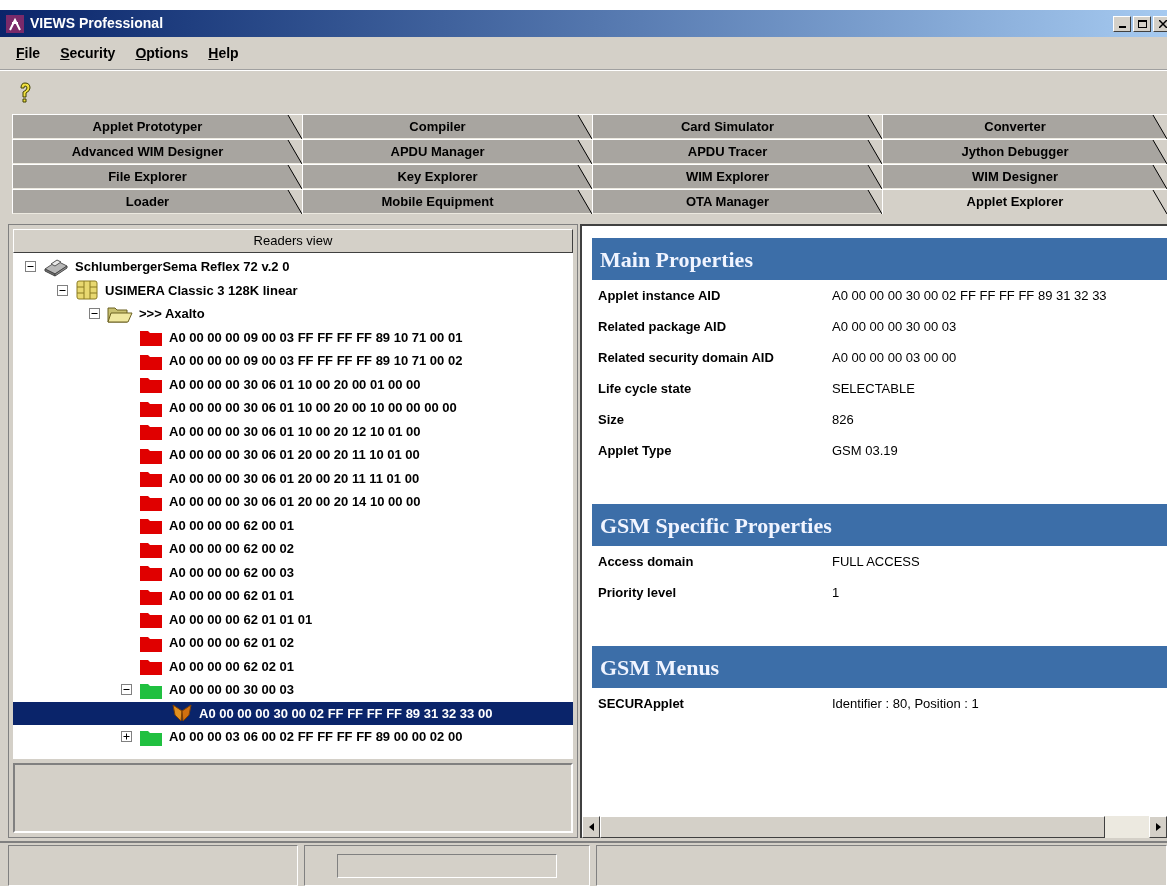  Describe the element at coordinates (1024, 176) in the screenshot. I see `tab: WIM Designer` at that location.